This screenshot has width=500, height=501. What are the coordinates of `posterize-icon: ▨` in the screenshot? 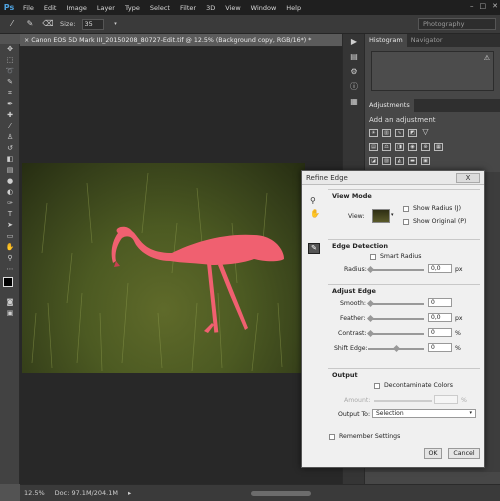 It's located at (386, 161).